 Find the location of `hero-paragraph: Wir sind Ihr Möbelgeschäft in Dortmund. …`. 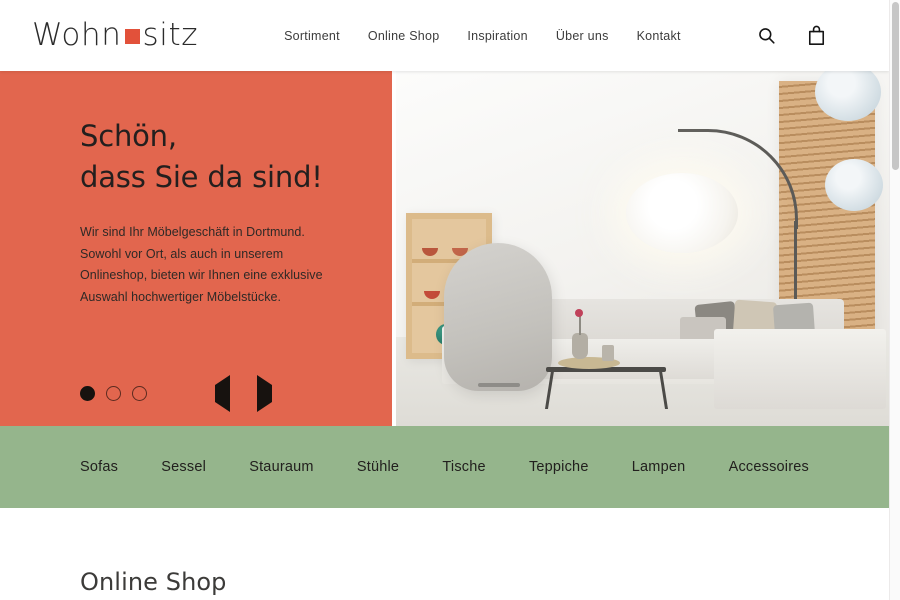

hero-paragraph: Wir sind Ihr Möbelgeschäft in Dortmund. … is located at coordinates (201, 264).